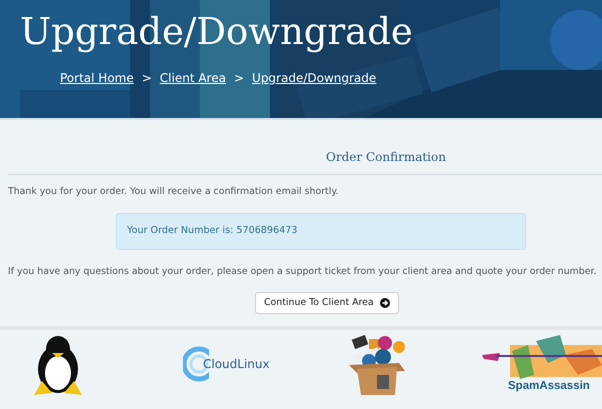  I want to click on continue-button: Continue To Client Area, so click(327, 303).